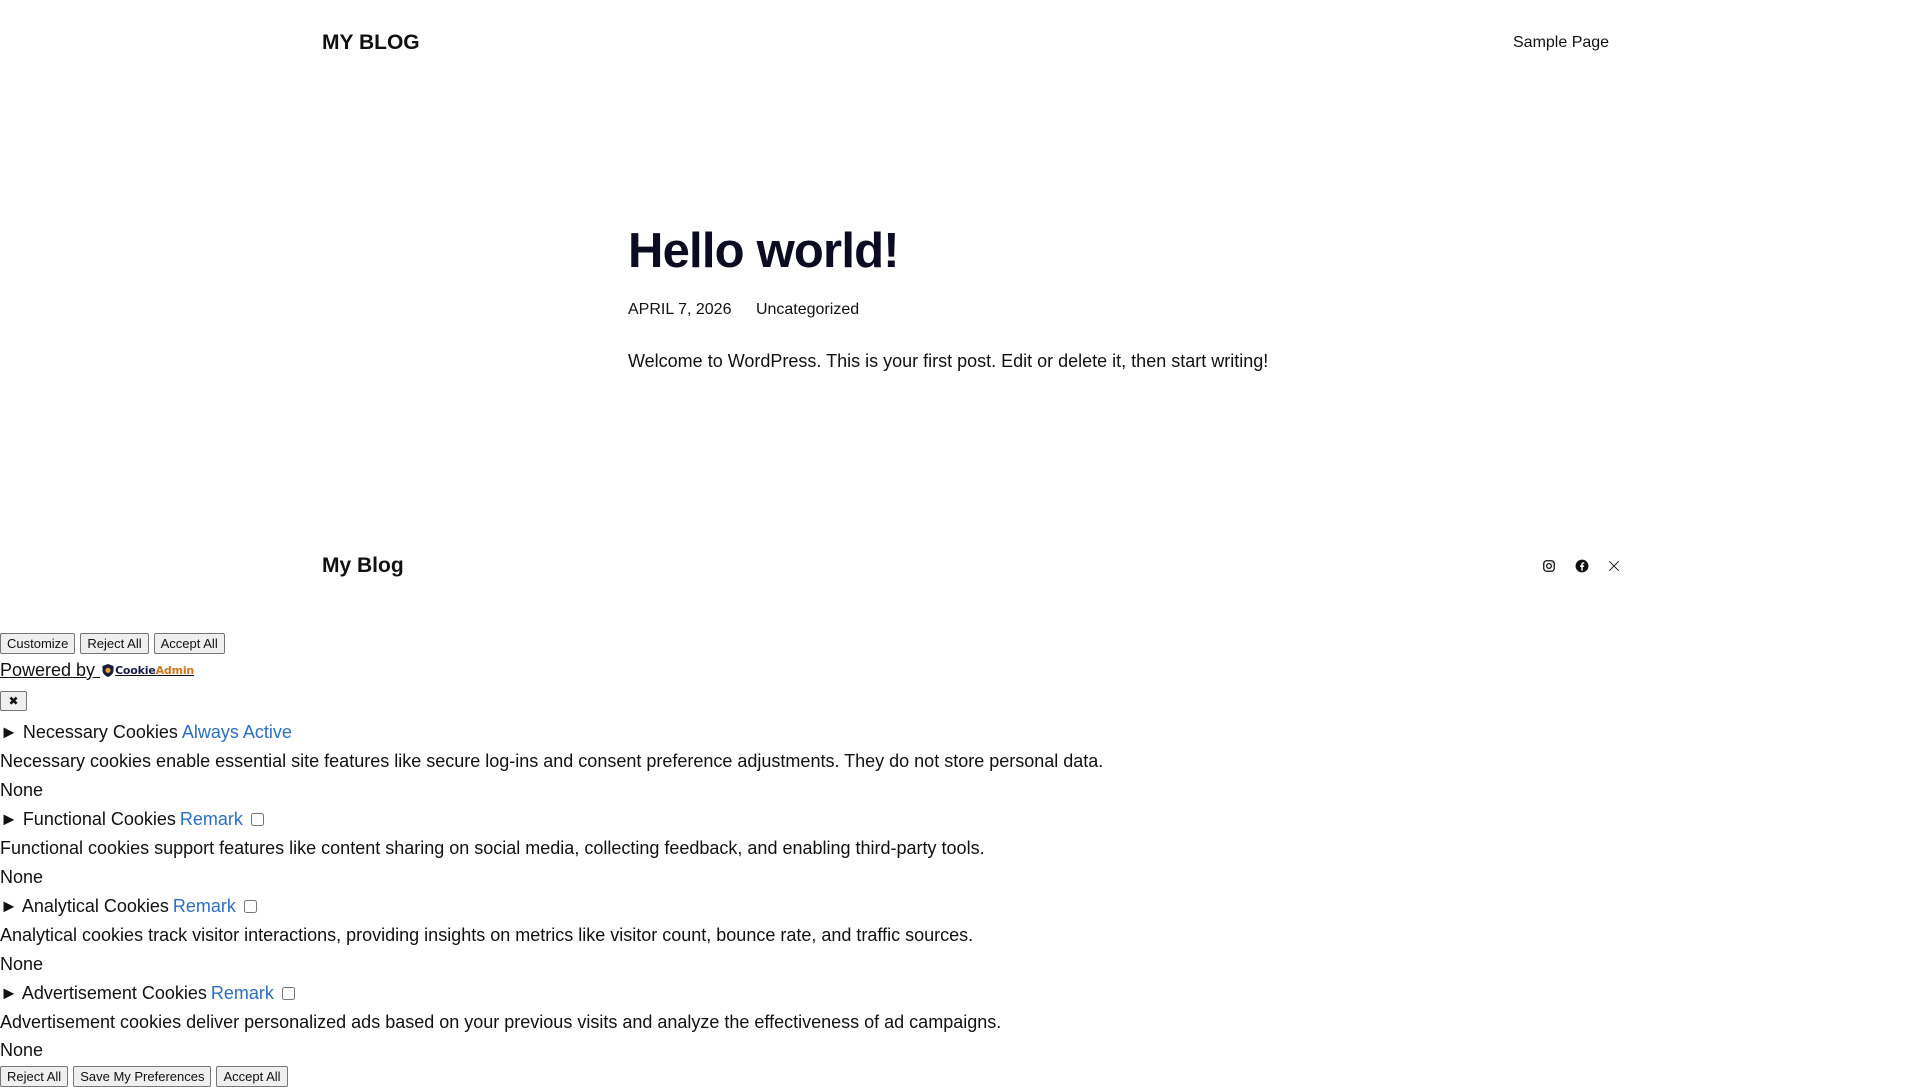 The width and height of the screenshot is (1920, 1087). I want to click on section-heading: ► Advertisement Cookies, so click(103, 993).